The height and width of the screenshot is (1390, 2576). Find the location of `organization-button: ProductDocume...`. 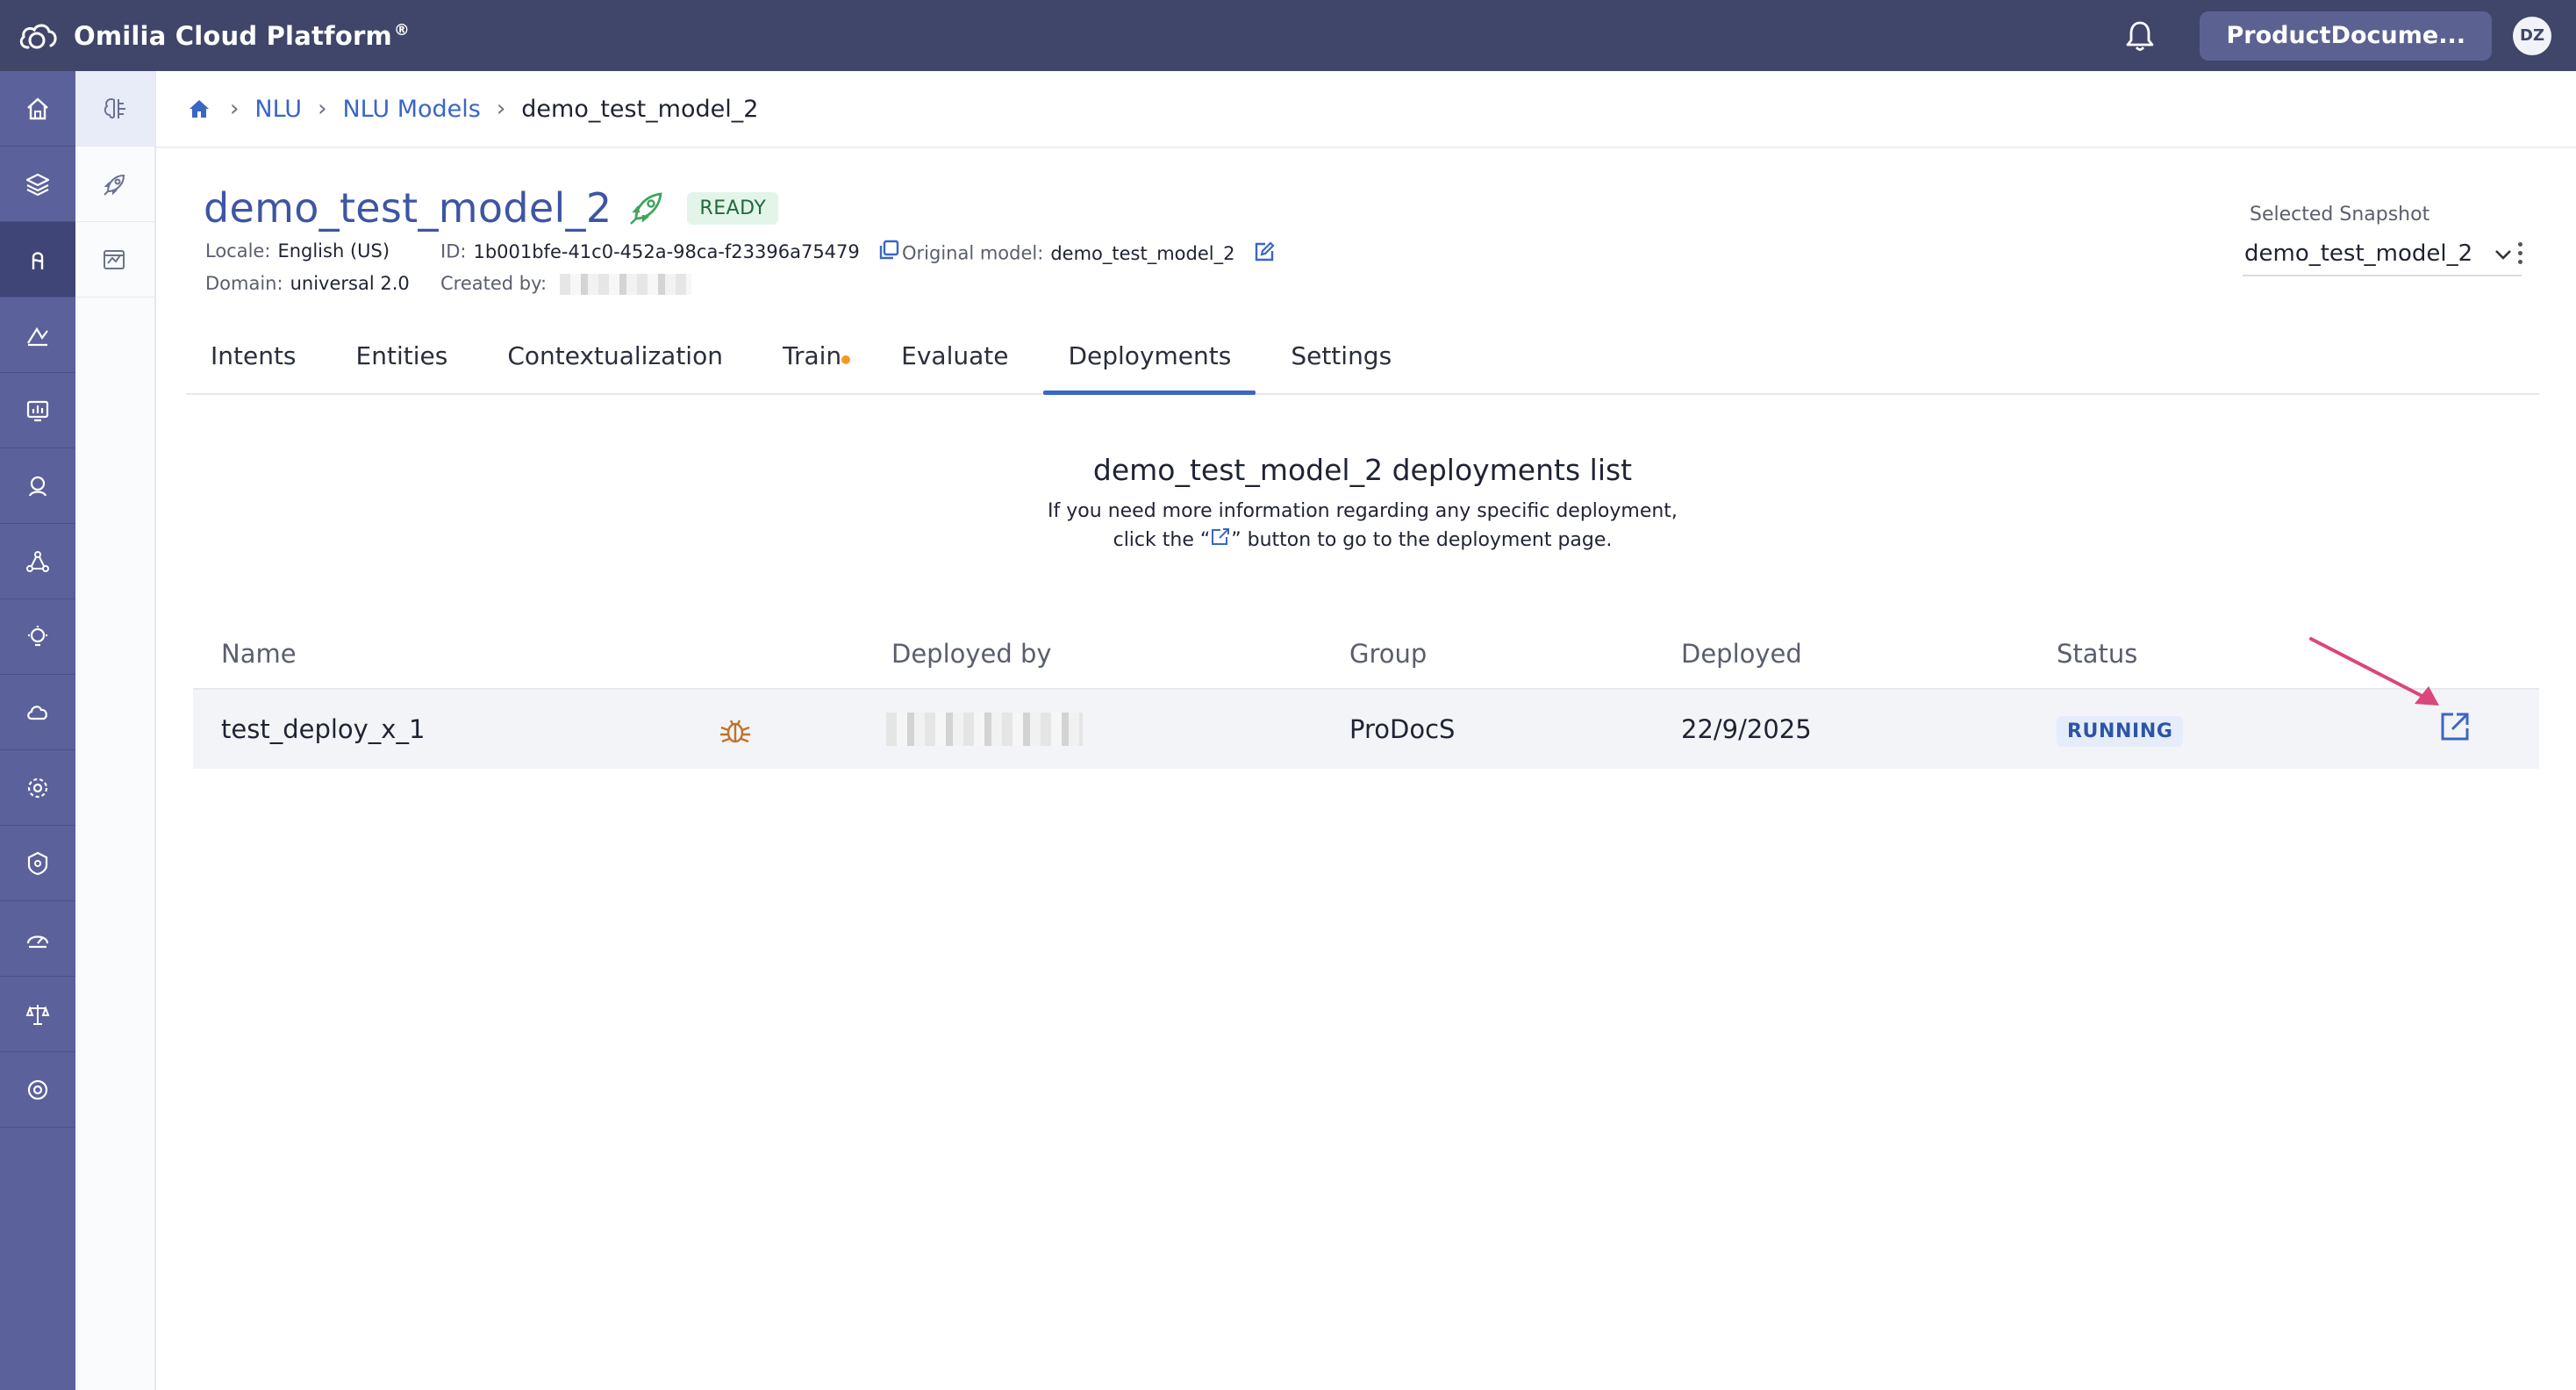

organization-button: ProductDocume... is located at coordinates (2346, 36).